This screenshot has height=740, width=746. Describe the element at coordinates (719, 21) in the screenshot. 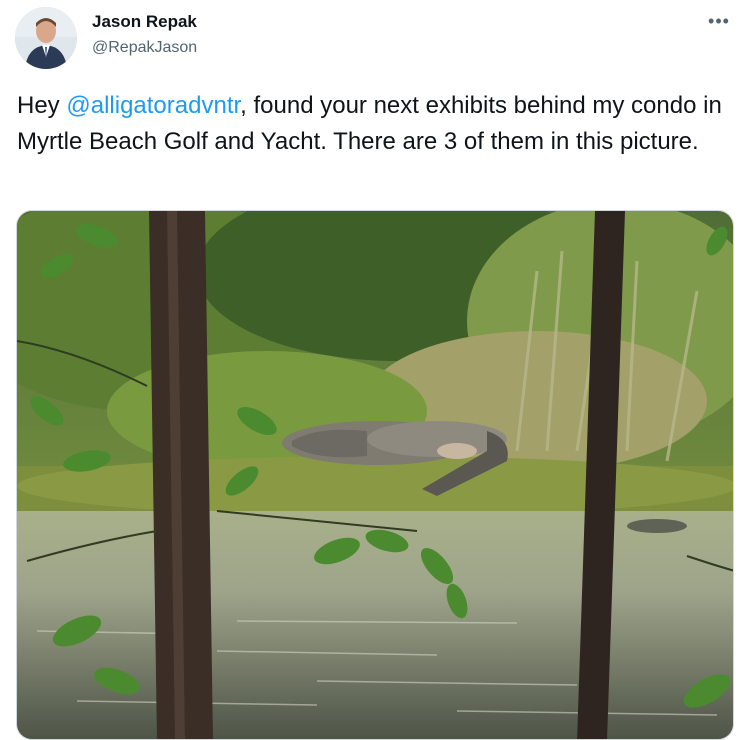

I see `more-horizontal-icon: •••` at that location.